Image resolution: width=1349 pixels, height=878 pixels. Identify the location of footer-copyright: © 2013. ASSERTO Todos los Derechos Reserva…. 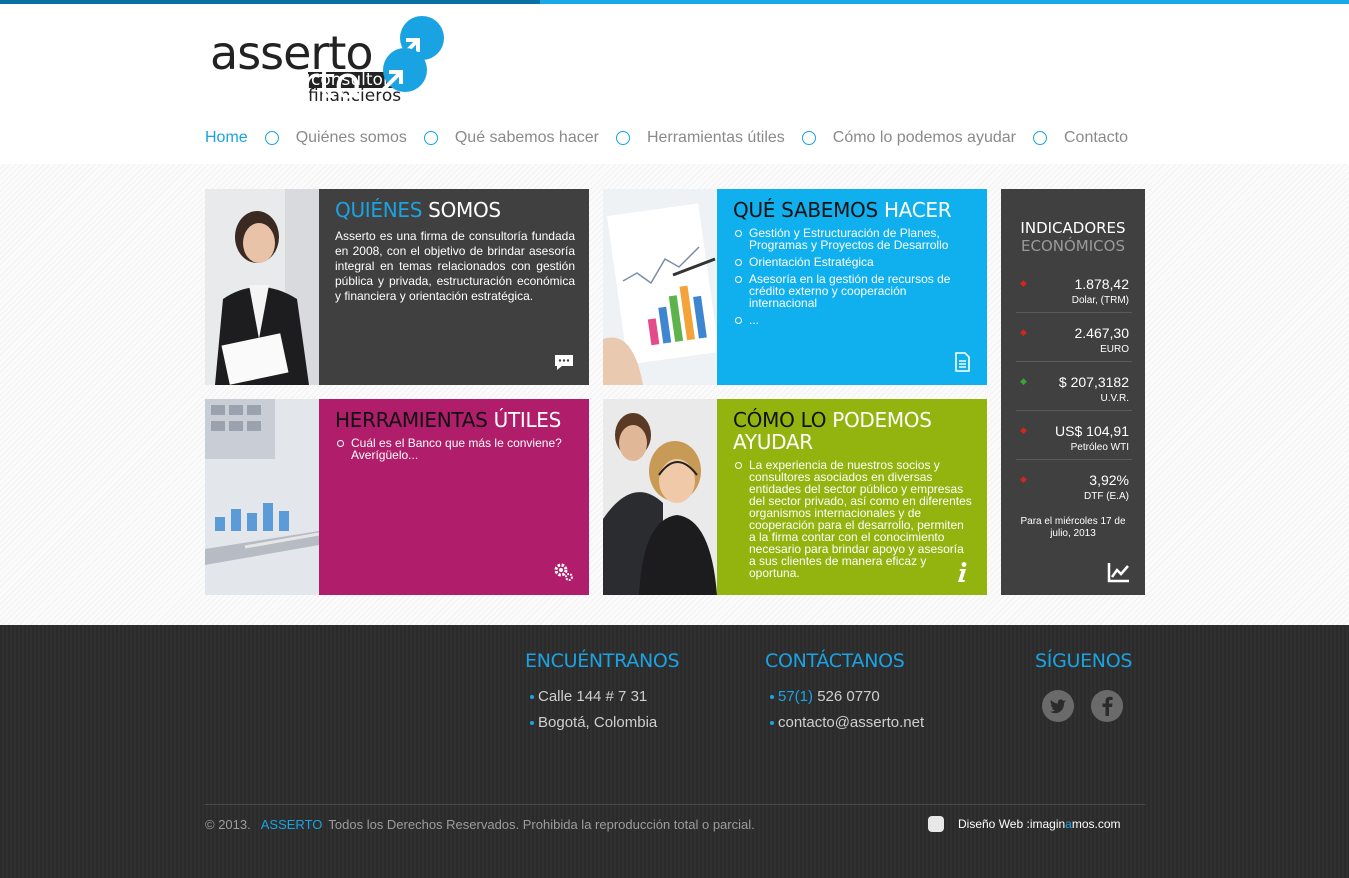
(480, 824).